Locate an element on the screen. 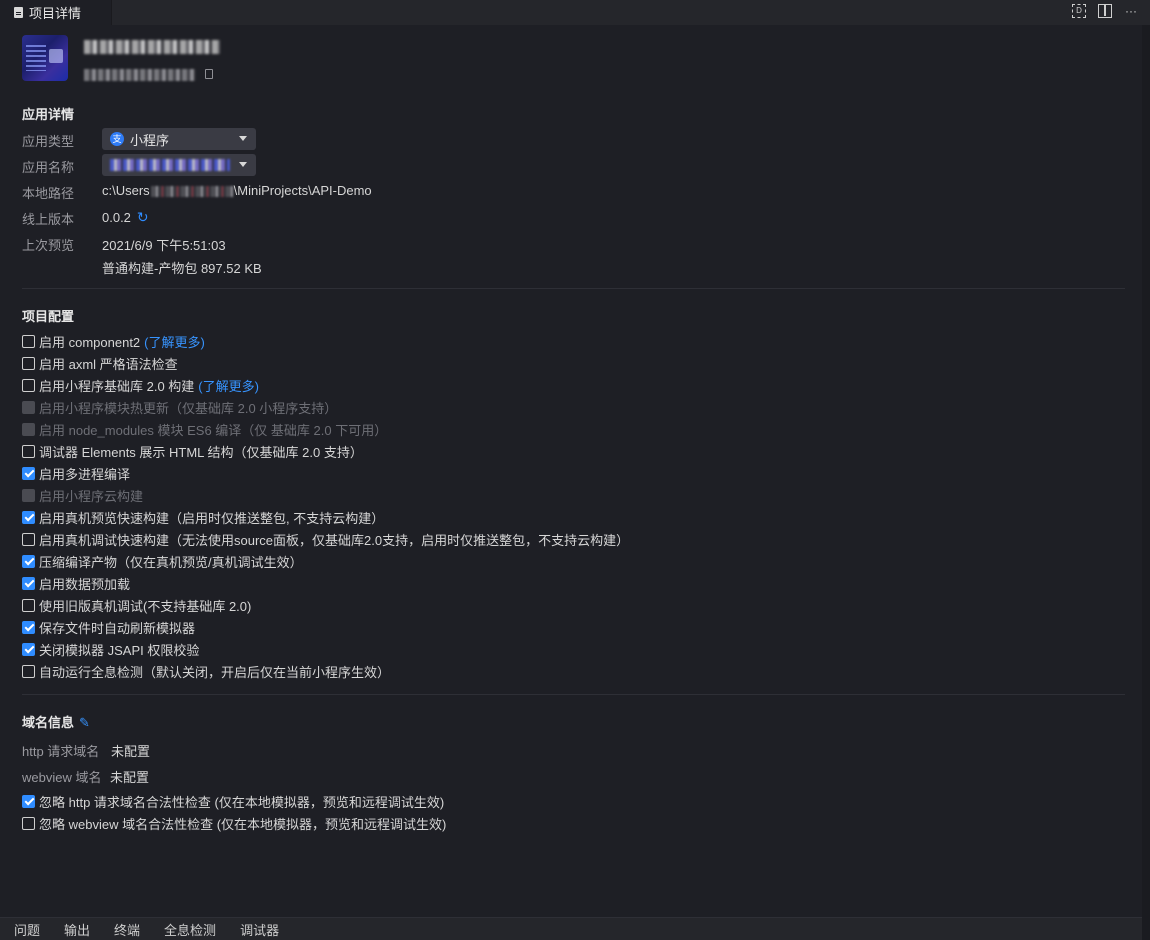 Image resolution: width=1150 pixels, height=940 pixels. config-option-label: 启用小程序云构建 is located at coordinates (91, 496).